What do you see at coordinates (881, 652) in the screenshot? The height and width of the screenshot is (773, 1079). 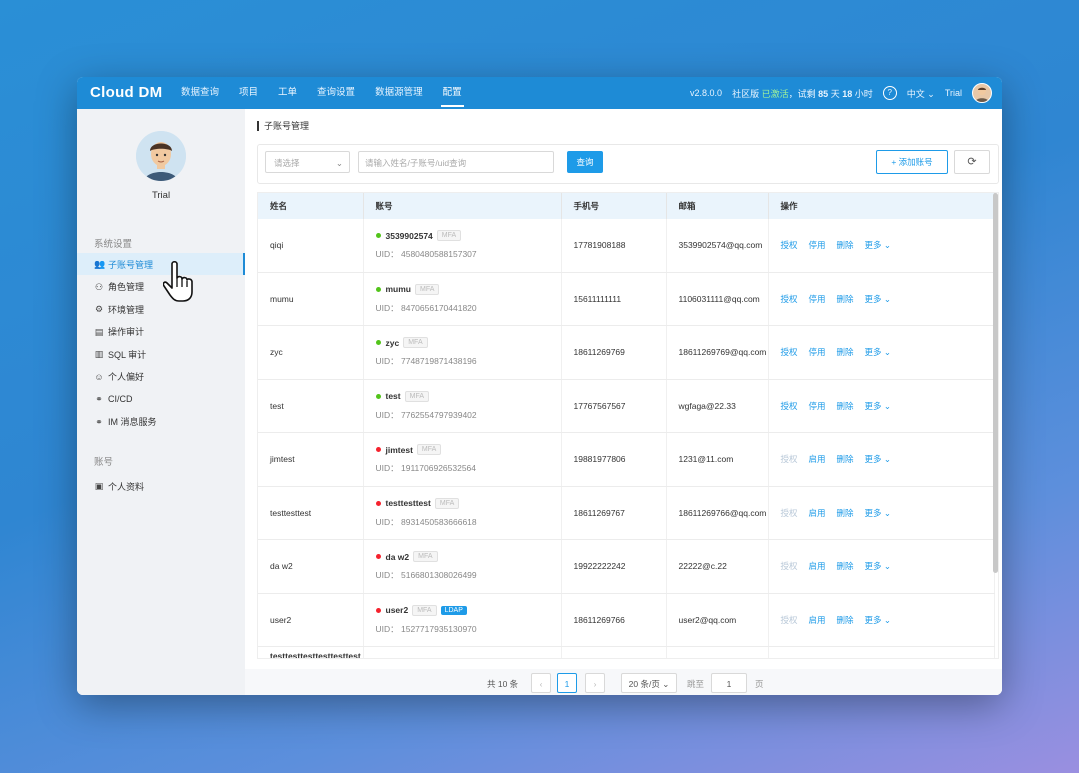 I see `cell-actions` at bounding box center [881, 652].